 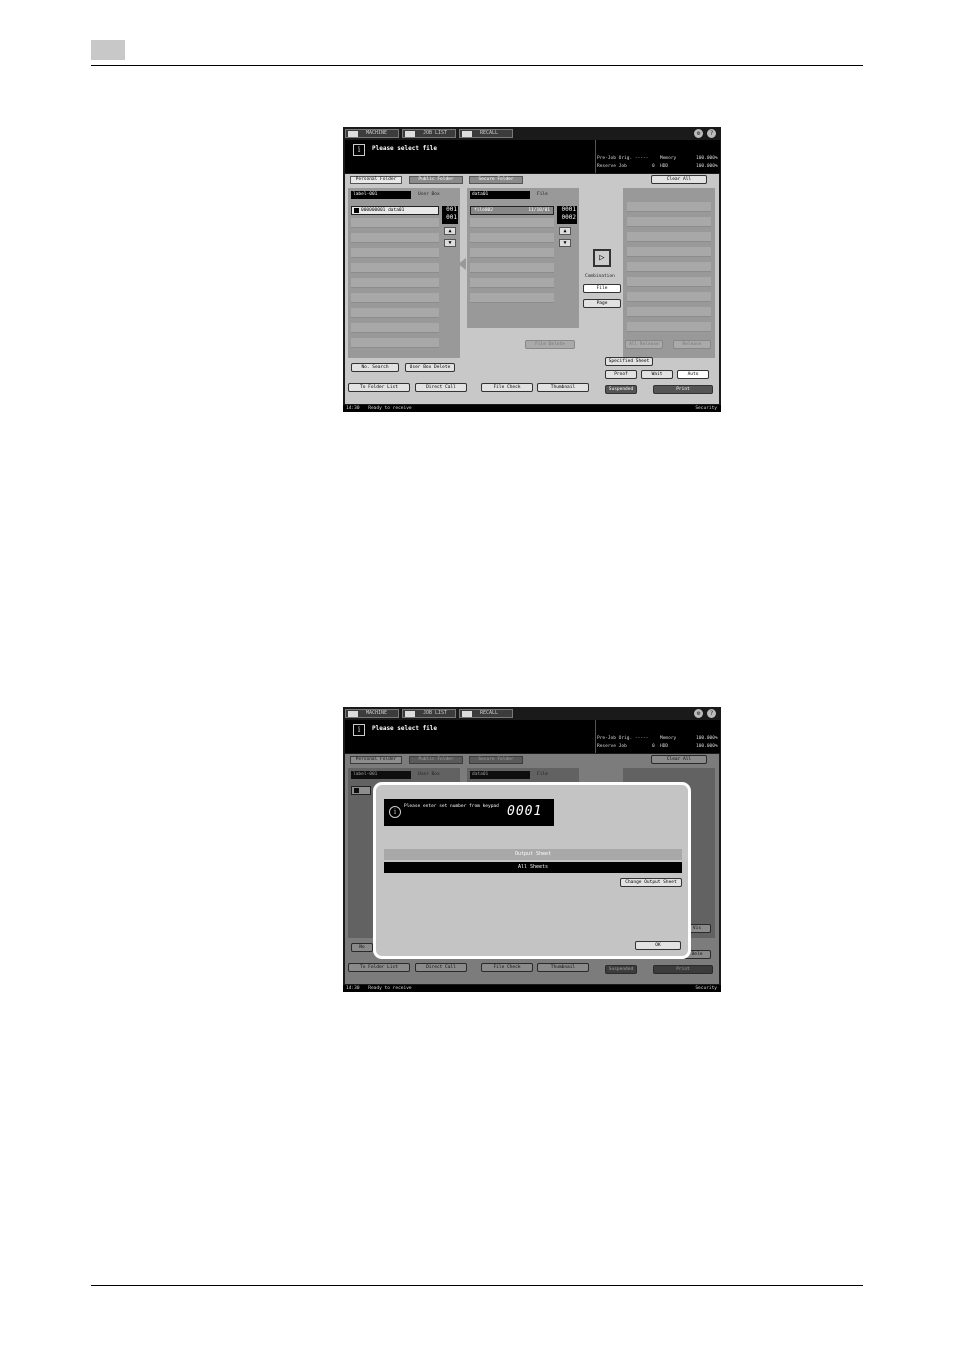 I want to click on direct-call-button: Direct Call, so click(x=441, y=387).